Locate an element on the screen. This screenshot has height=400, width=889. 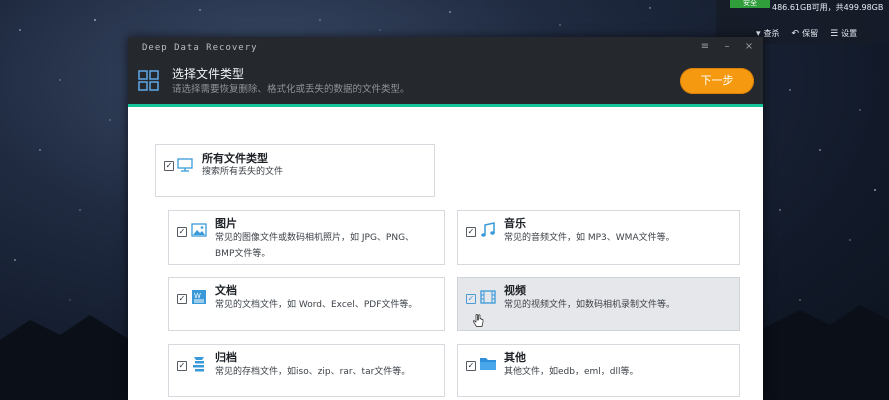
archive-icon is located at coordinates (198, 364).